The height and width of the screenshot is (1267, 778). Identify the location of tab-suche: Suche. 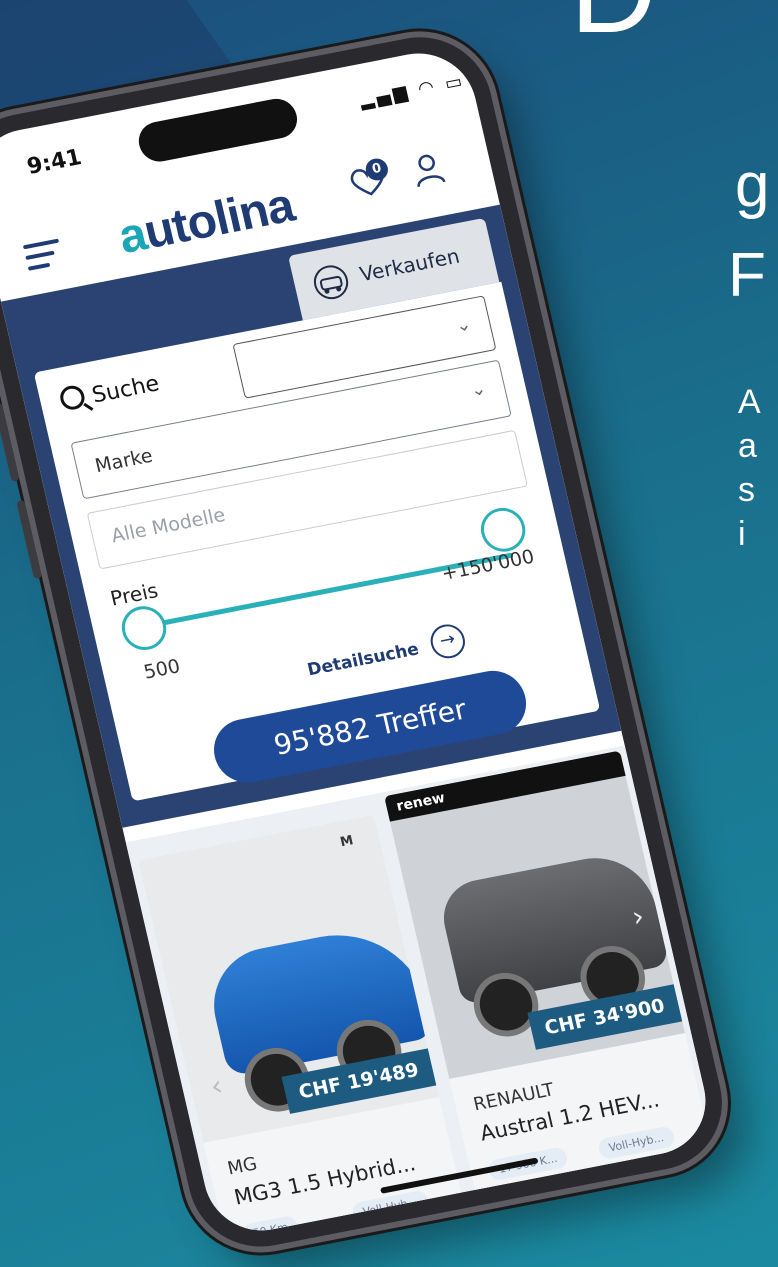
(109, 391).